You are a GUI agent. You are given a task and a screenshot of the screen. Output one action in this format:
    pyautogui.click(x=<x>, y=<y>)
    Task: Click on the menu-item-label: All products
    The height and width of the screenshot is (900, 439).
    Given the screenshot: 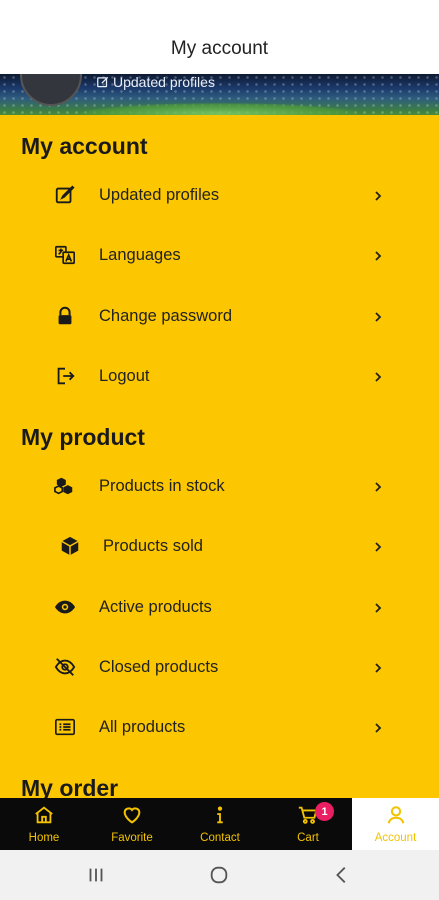 What is the action you would take?
    pyautogui.click(x=142, y=726)
    